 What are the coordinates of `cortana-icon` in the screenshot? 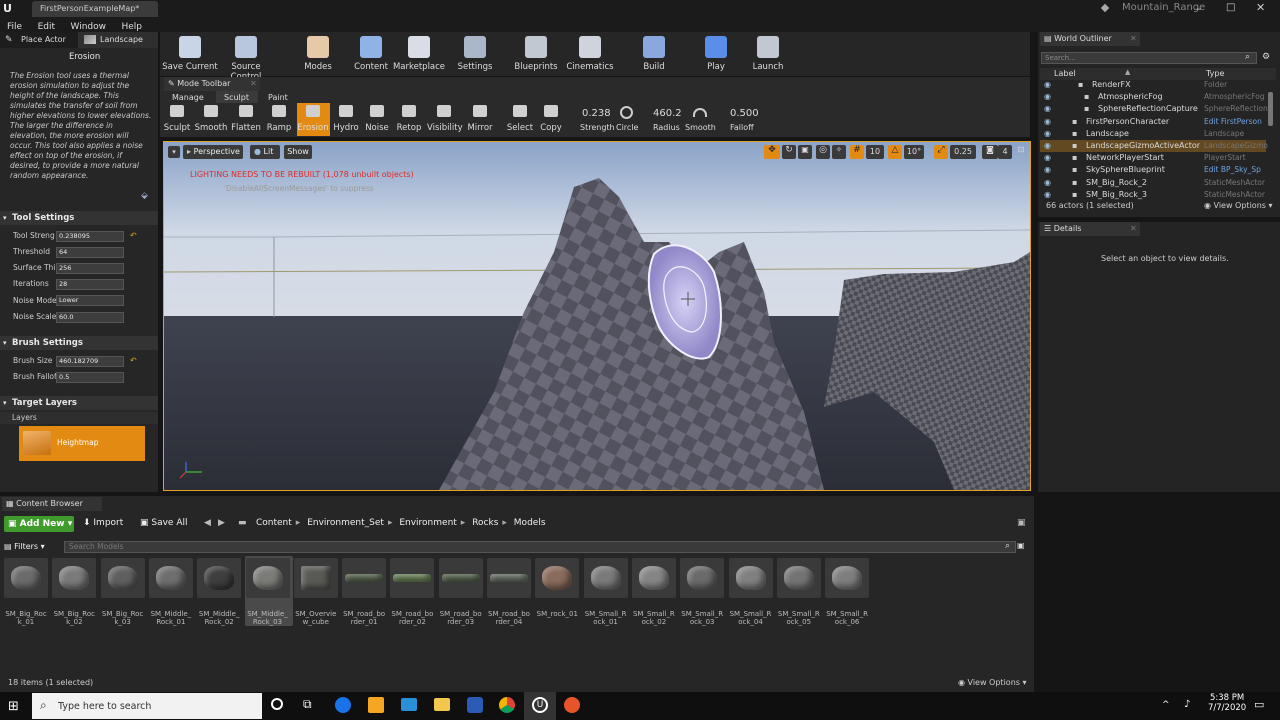 It's located at (277, 704).